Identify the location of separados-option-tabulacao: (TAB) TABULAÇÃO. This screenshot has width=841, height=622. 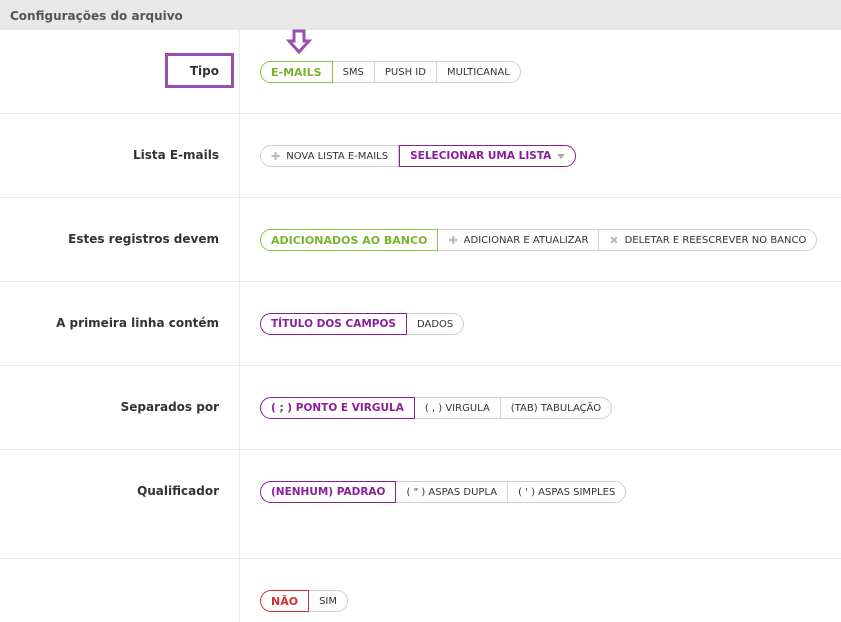
(556, 408).